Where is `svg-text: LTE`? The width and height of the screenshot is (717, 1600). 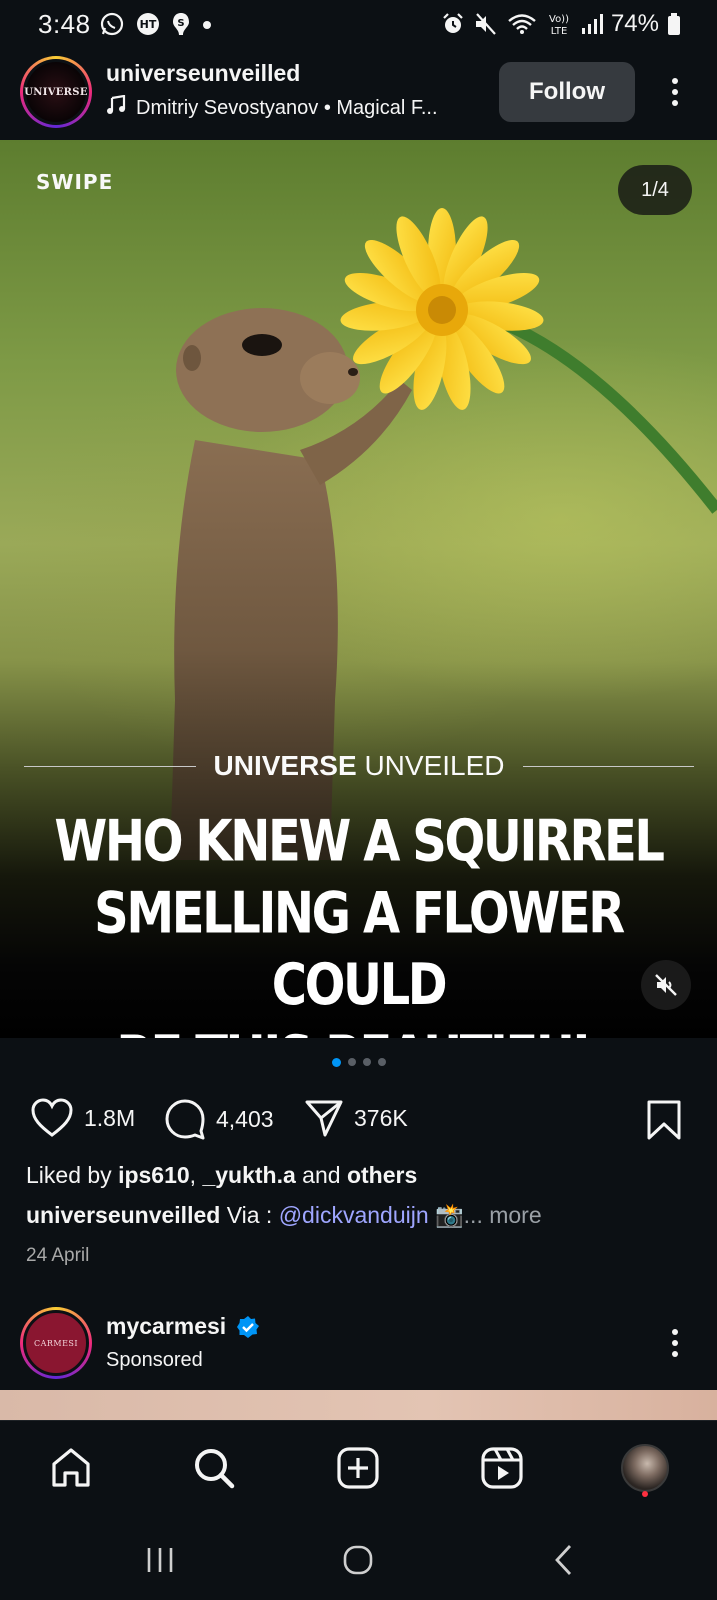
svg-text: LTE is located at coordinates (559, 31).